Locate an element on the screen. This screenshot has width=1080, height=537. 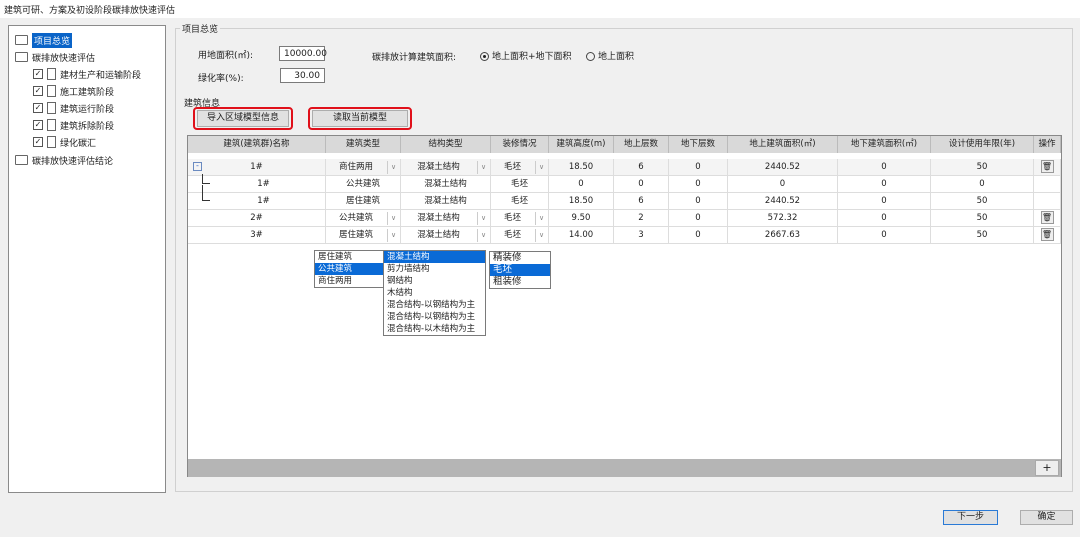
type-cell: 居住建筑 is located at coordinates (363, 201).